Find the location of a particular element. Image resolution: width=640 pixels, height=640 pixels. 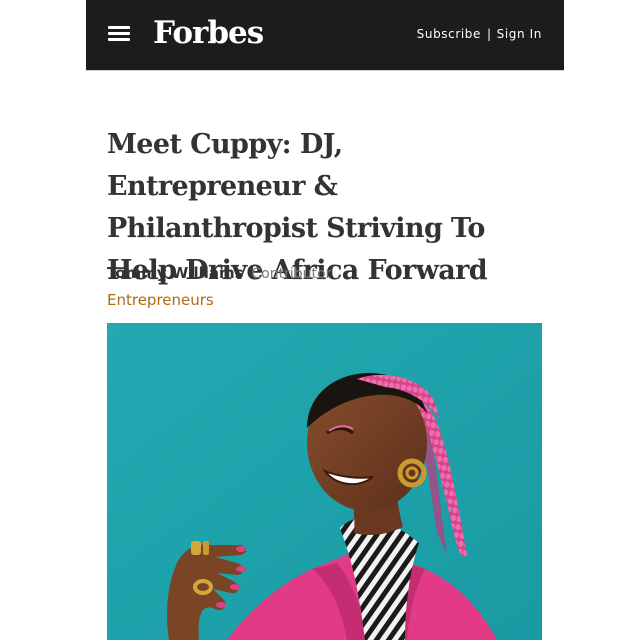

author-role: Contributor is located at coordinates (291, 274).